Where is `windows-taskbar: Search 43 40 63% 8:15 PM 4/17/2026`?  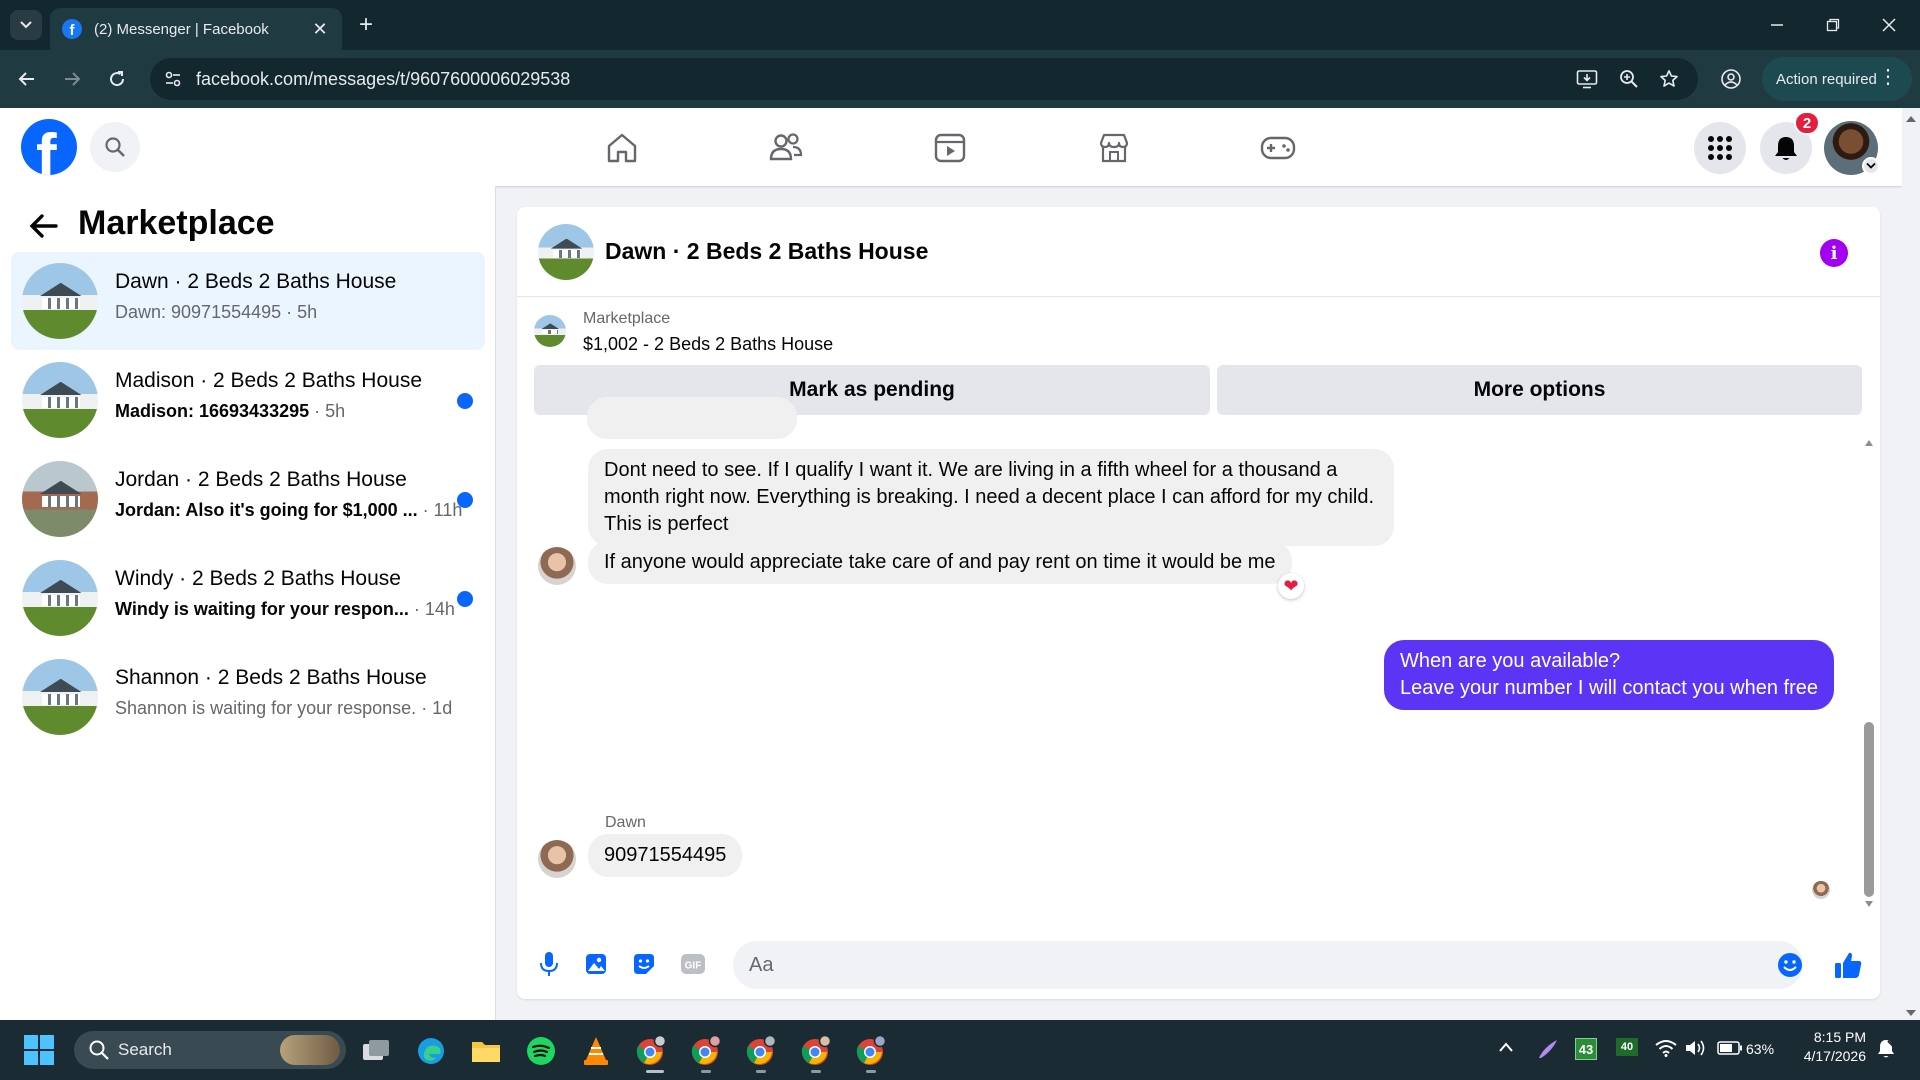
windows-taskbar: Search 43 40 63% 8:15 PM 4/17/2026 is located at coordinates (960, 1050).